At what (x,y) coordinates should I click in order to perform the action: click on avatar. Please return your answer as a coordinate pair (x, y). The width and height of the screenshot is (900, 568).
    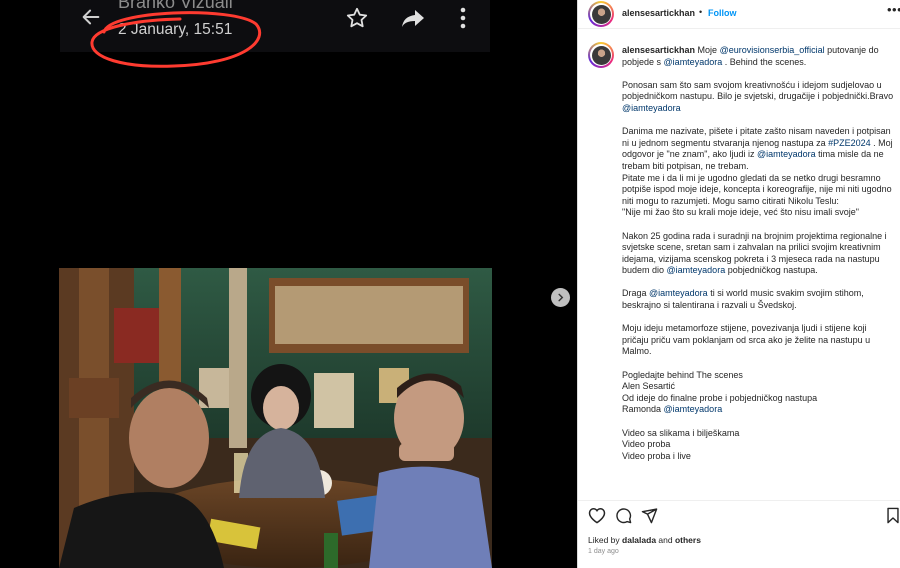
    Looking at the image, I should click on (601, 14).